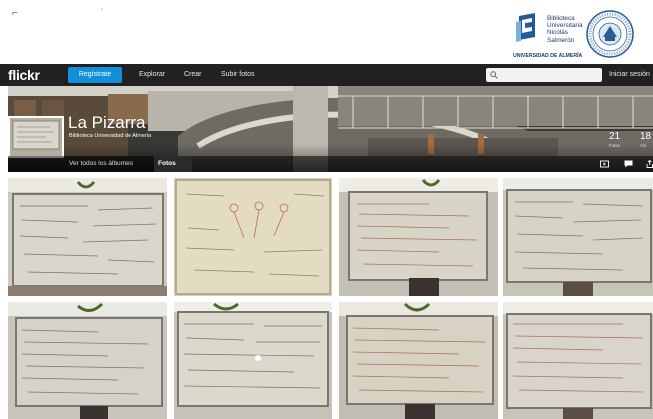  I want to click on album-cover-image, so click(36, 137).